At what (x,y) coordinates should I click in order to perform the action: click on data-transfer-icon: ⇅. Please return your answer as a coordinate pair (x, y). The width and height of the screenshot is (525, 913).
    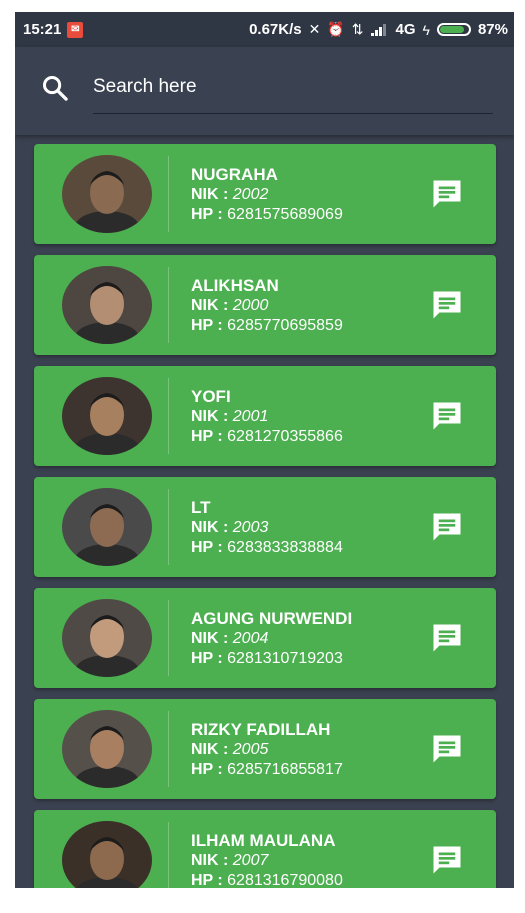
    Looking at the image, I should click on (357, 29).